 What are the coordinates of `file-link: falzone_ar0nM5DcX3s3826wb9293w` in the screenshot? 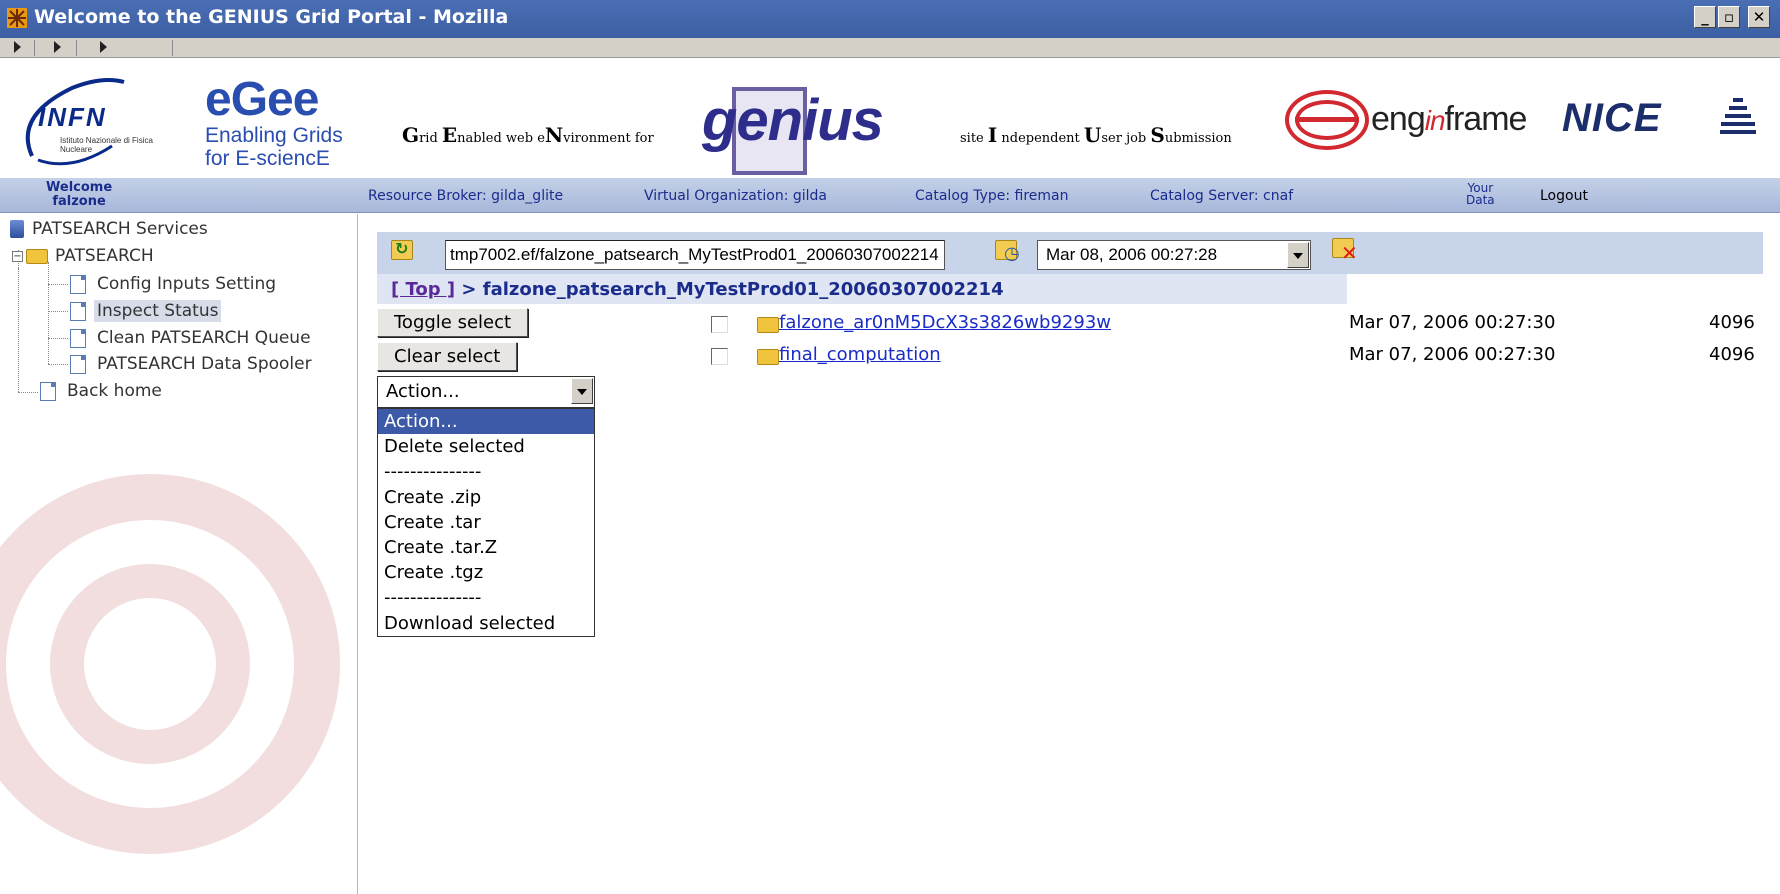 It's located at (945, 322).